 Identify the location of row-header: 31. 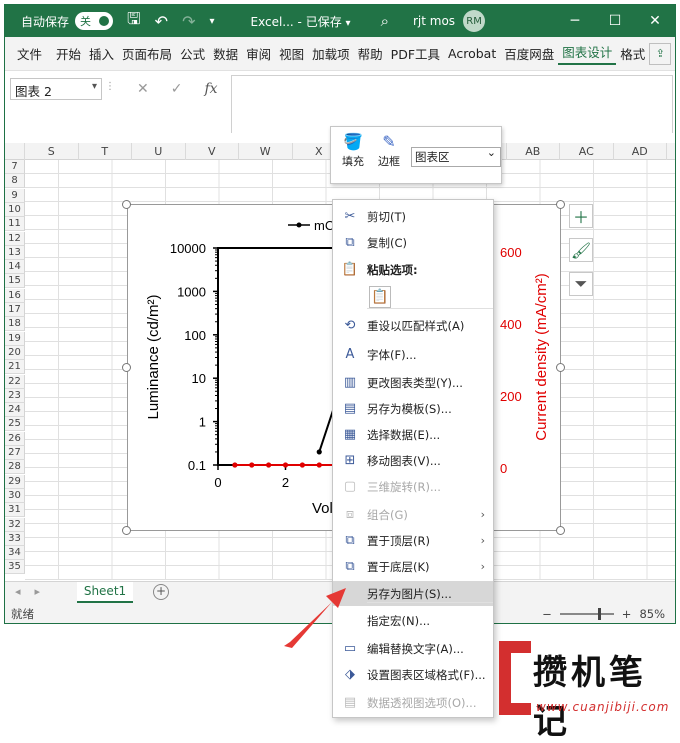
(15, 510).